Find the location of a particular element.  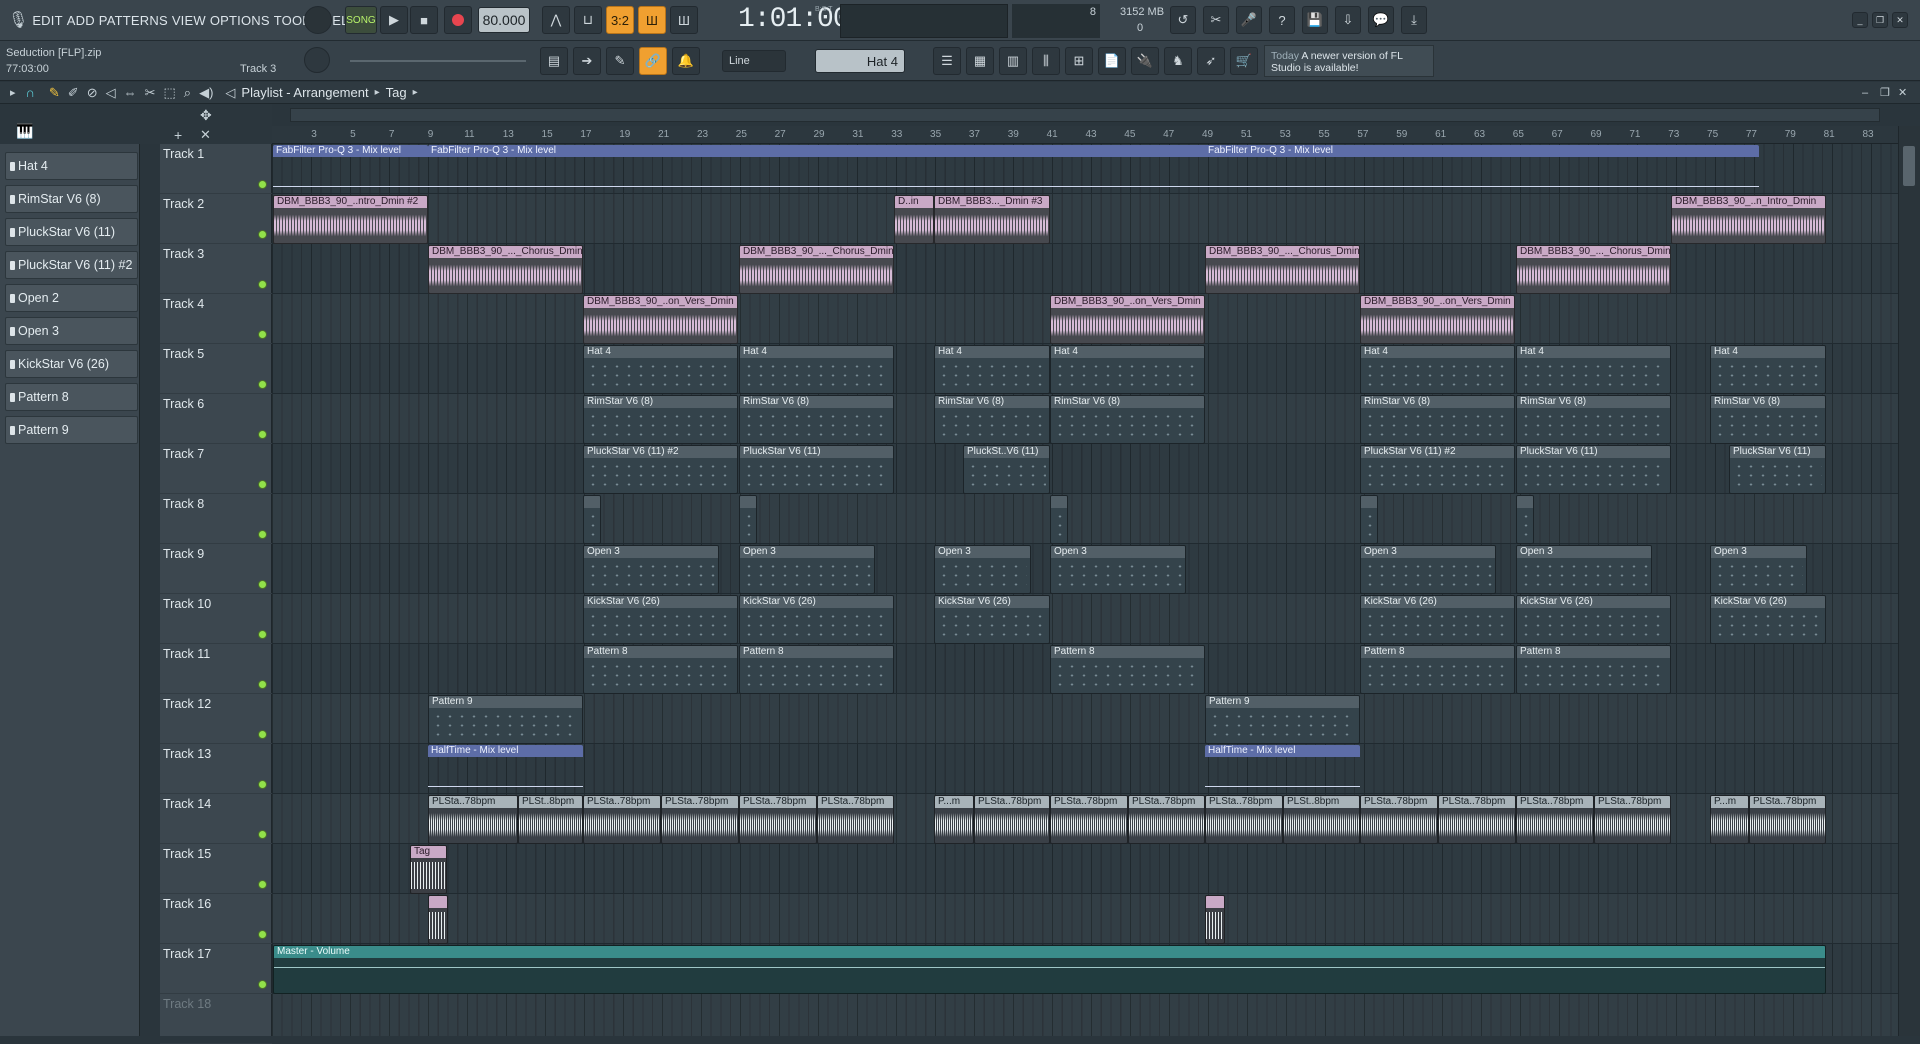

mute-tool-icon: ◁ is located at coordinates (111, 92).